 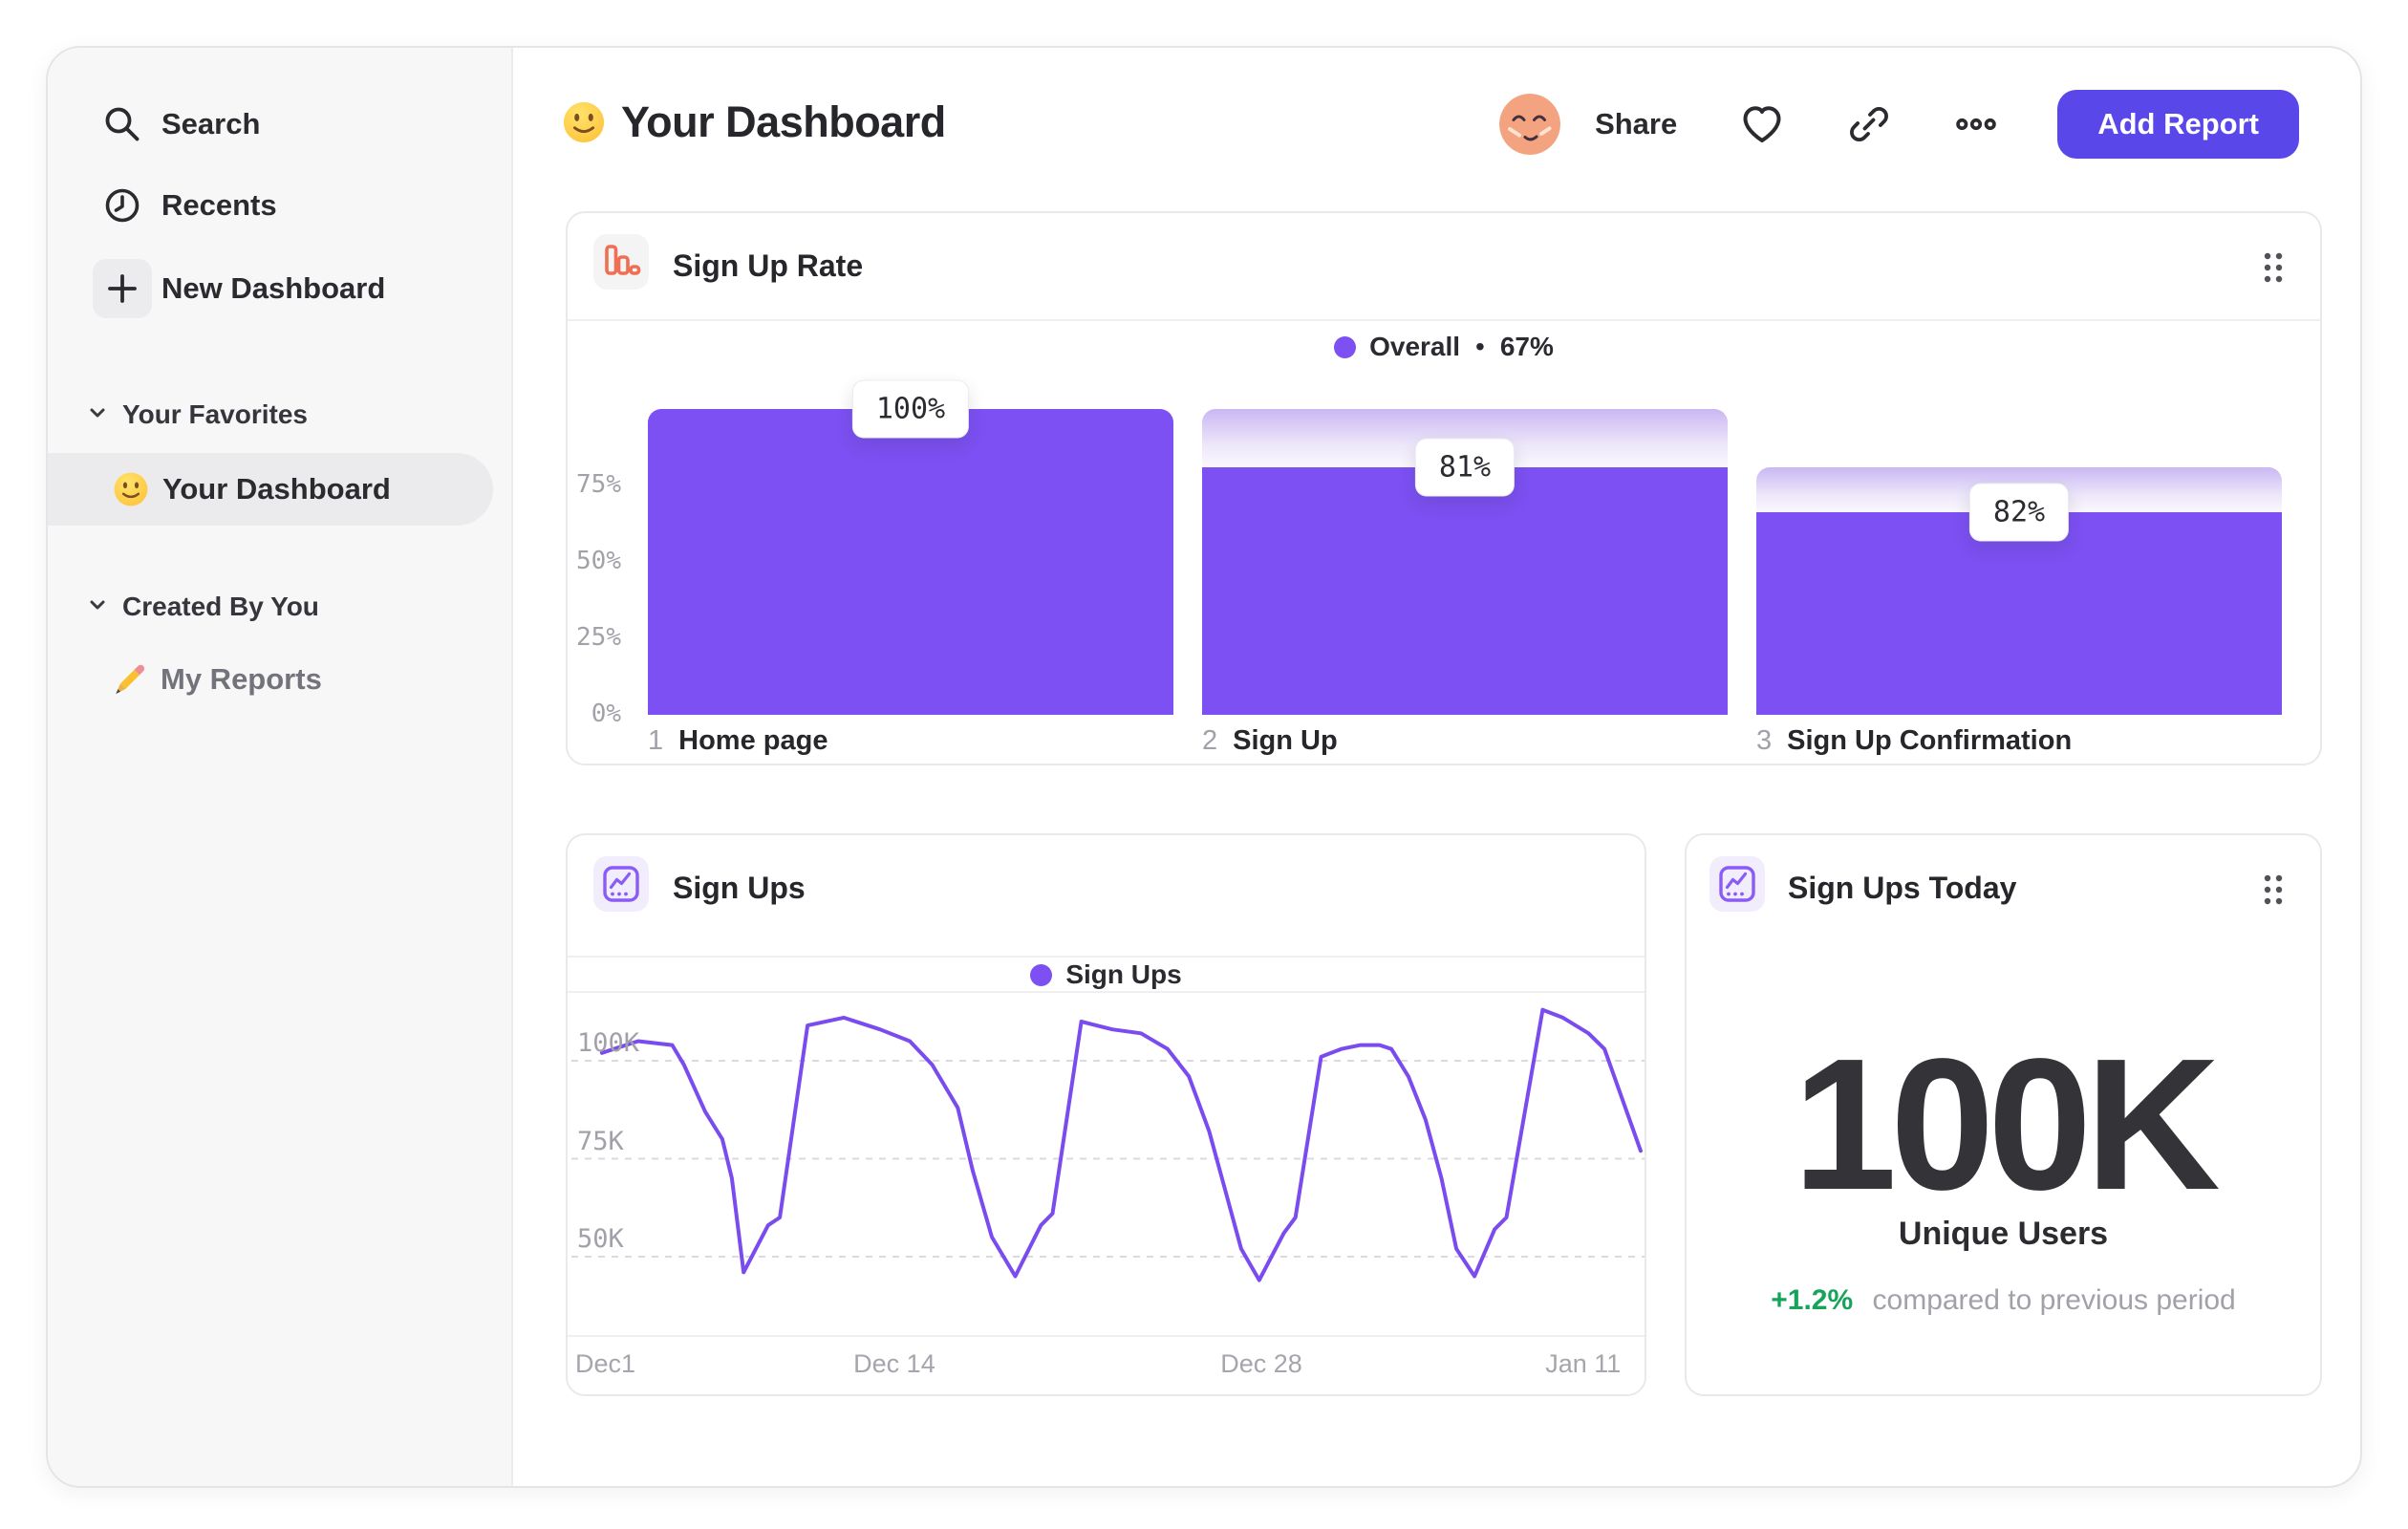 What do you see at coordinates (606, 714) in the screenshot?
I see `y-tick-label: 0%` at bounding box center [606, 714].